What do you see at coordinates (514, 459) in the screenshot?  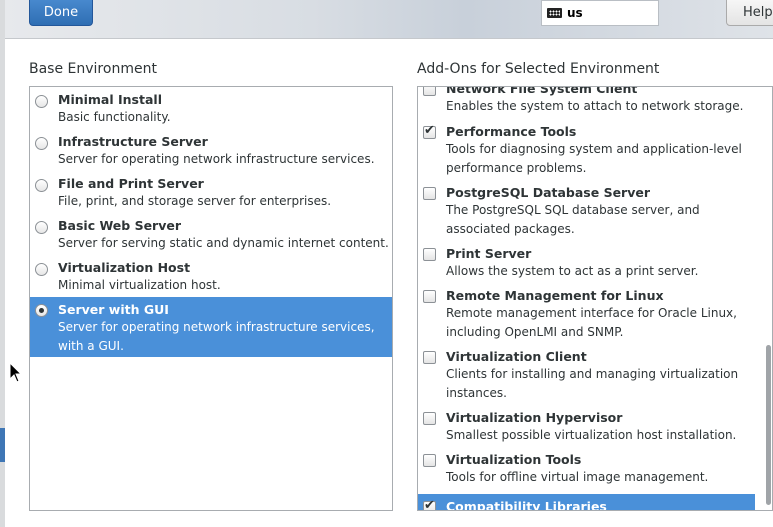 I see `addon-item-title: Virtualization Tools` at bounding box center [514, 459].